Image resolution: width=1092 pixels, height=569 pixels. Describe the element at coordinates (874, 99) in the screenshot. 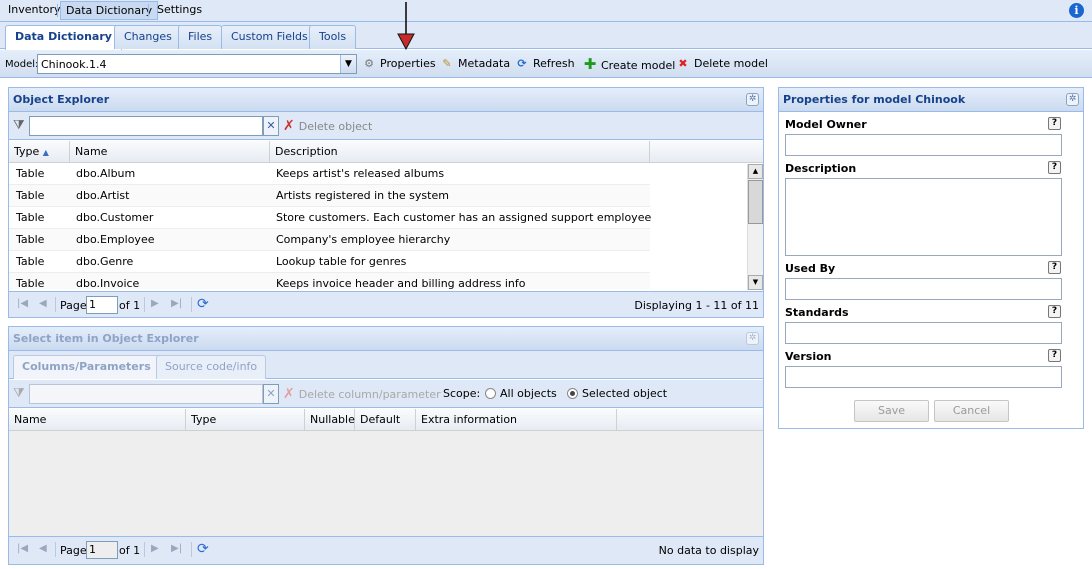

I see `panel-title: Properties for model Chinook` at that location.